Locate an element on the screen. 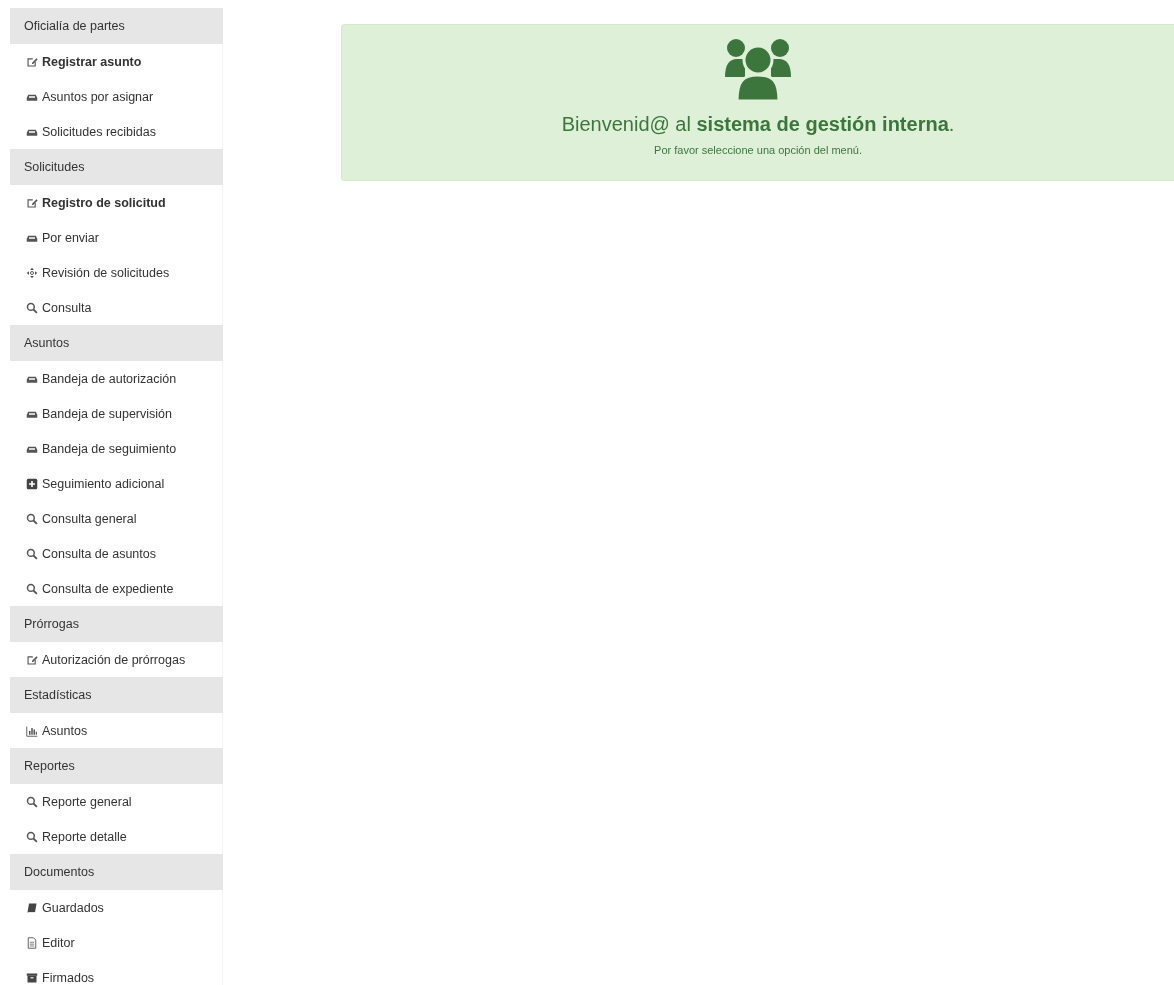 Image resolution: width=1174 pixels, height=985 pixels. archive-box-icon is located at coordinates (32, 977).